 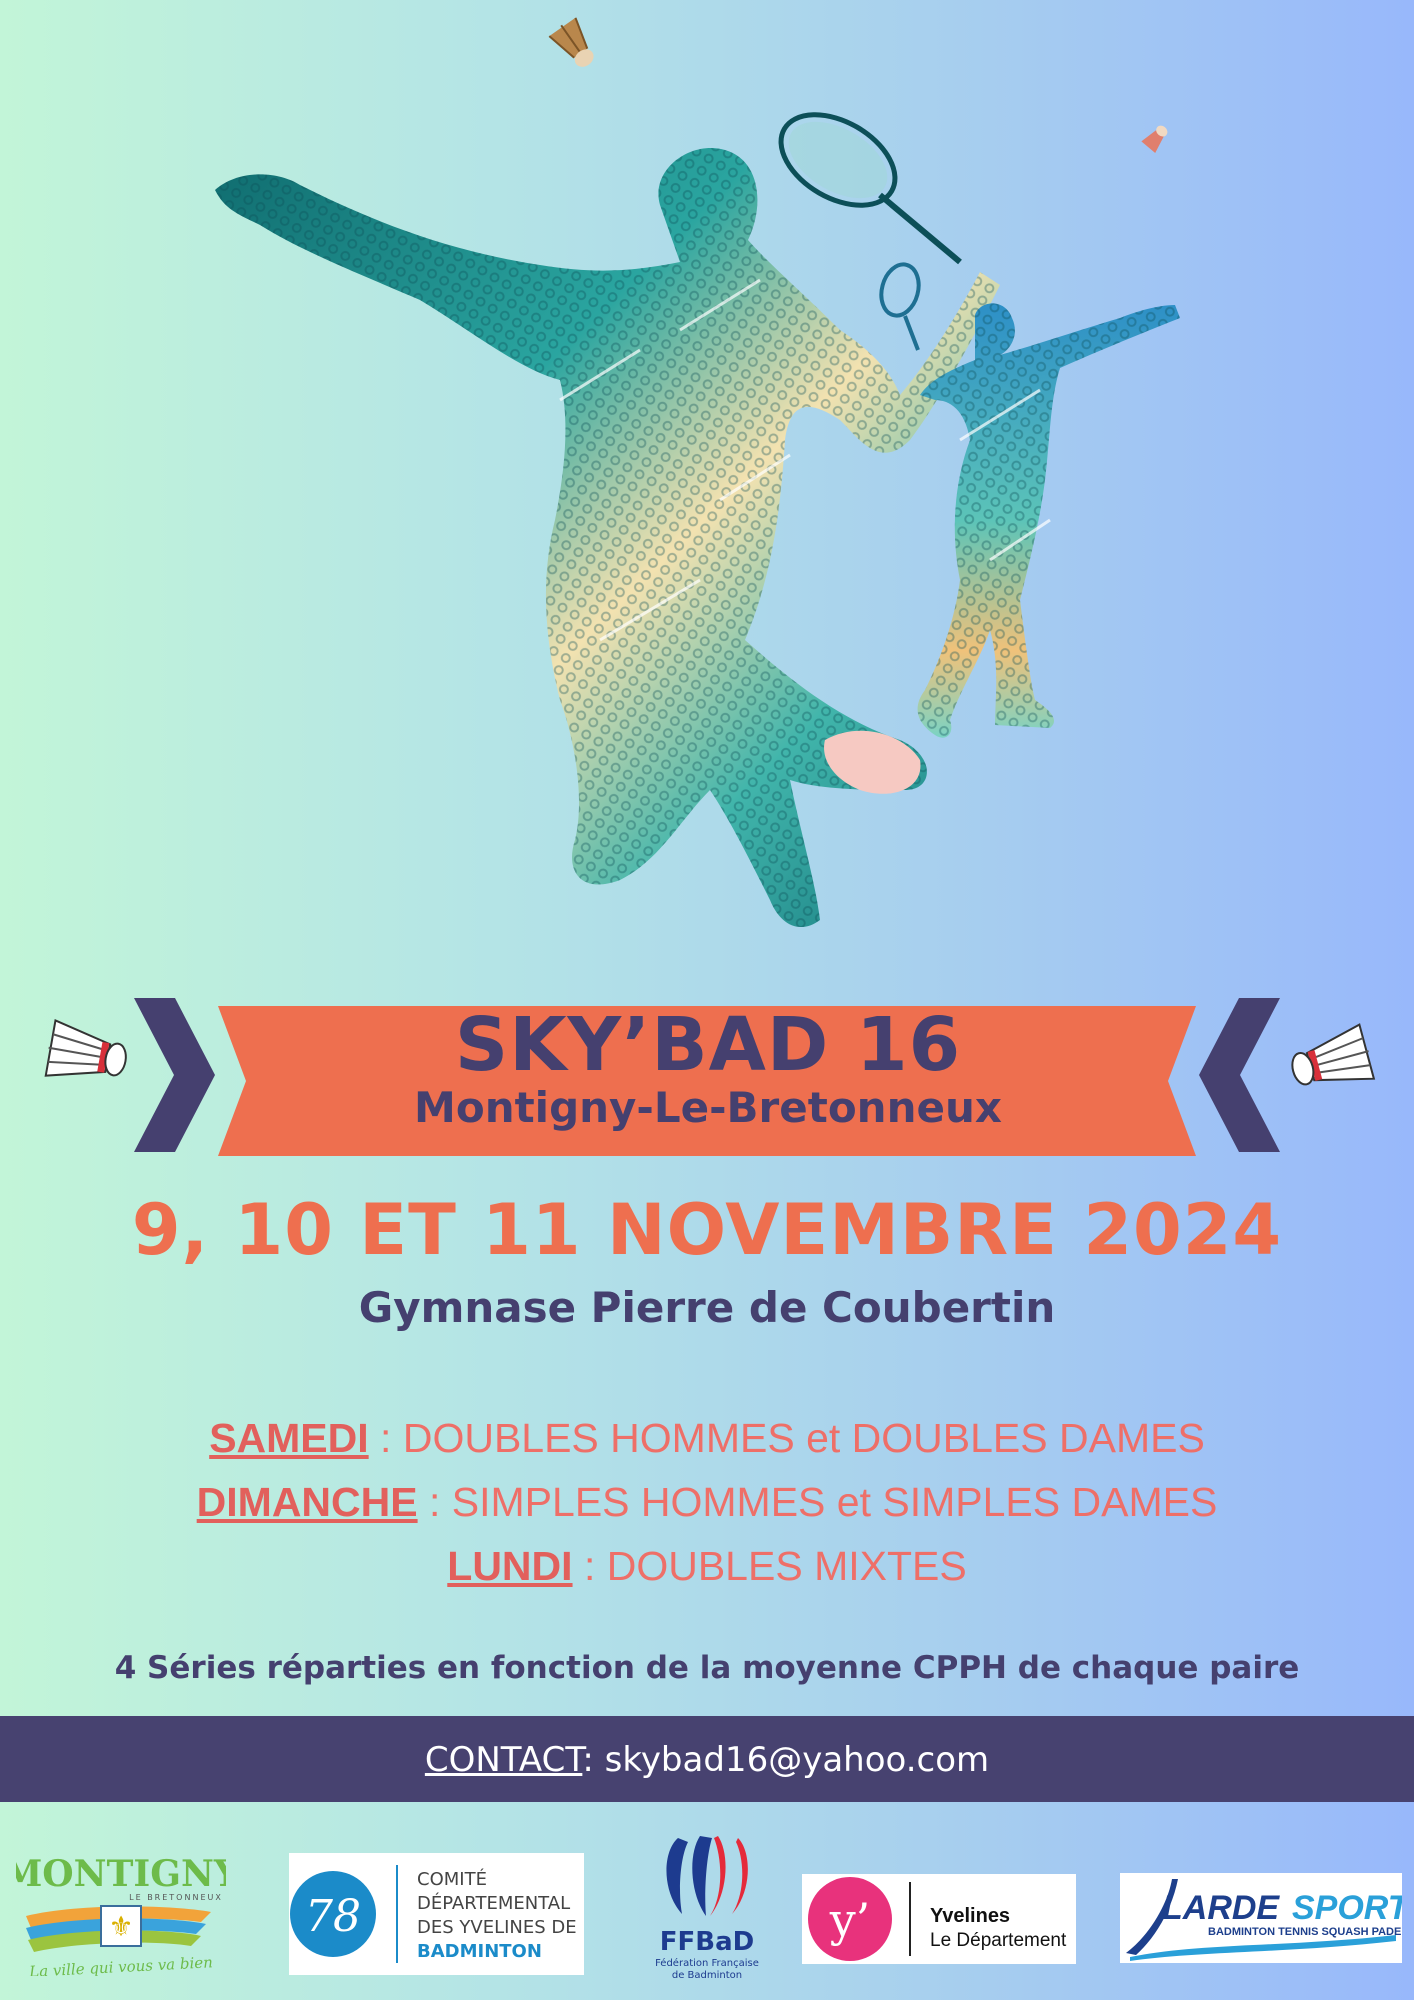 I want to click on event-title: SKY’BAD 16, so click(x=708, y=1045).